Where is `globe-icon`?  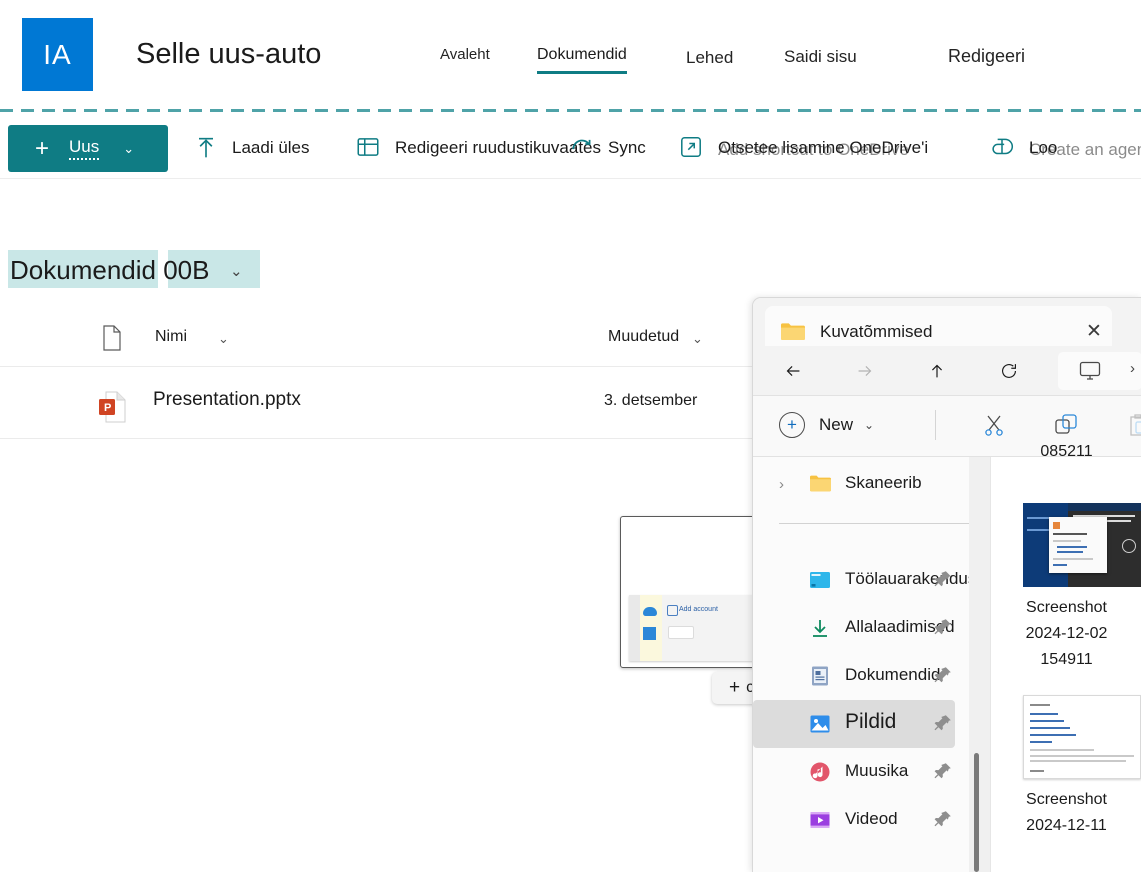
globe-icon is located at coordinates (1129, 546).